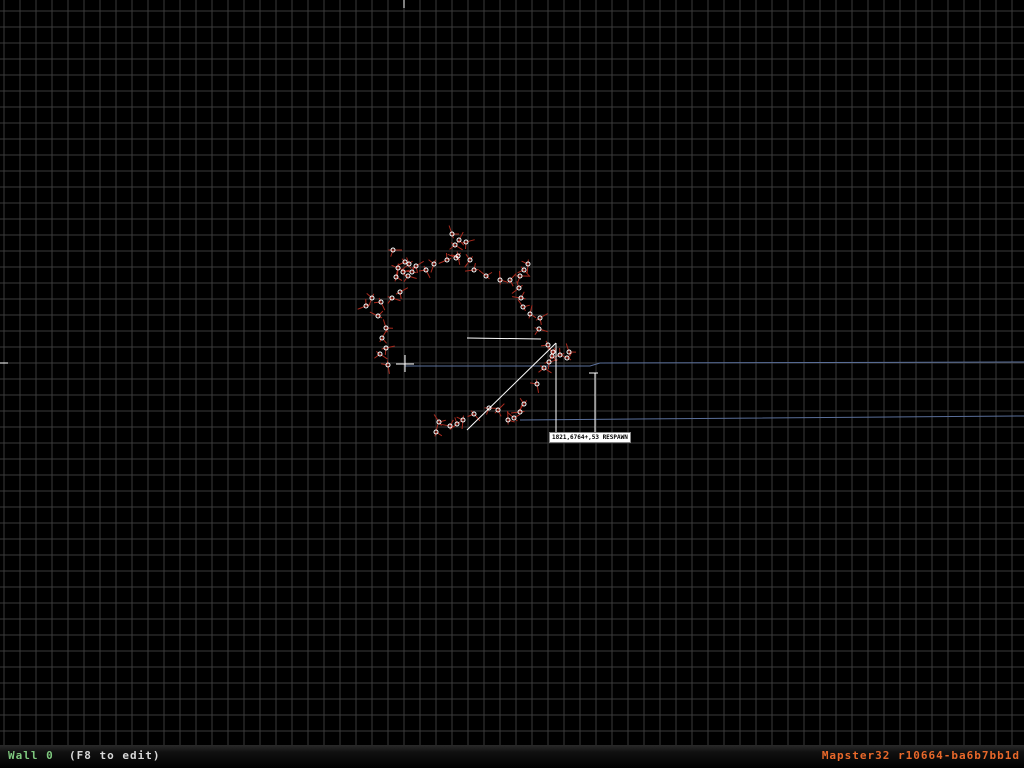 This screenshot has height=768, width=1024. What do you see at coordinates (405, 363) in the screenshot?
I see `crosshair-cursor-icon` at bounding box center [405, 363].